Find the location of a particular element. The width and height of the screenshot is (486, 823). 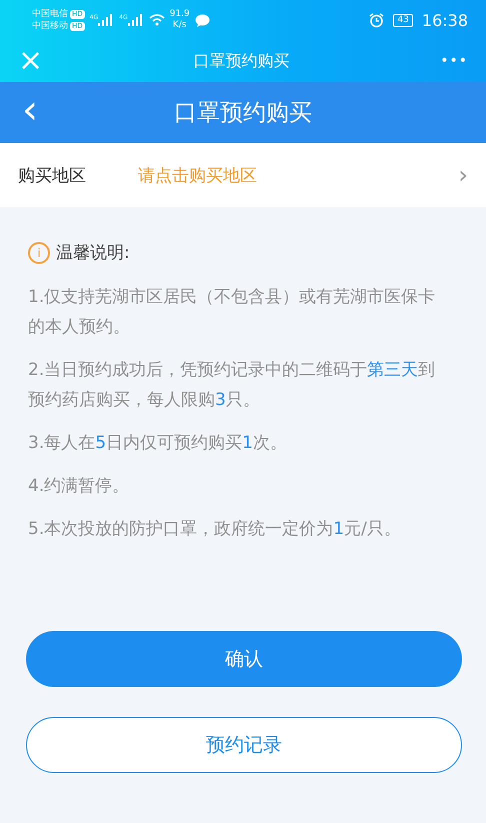

notice-item: 4.约满暂停。 is located at coordinates (79, 486).